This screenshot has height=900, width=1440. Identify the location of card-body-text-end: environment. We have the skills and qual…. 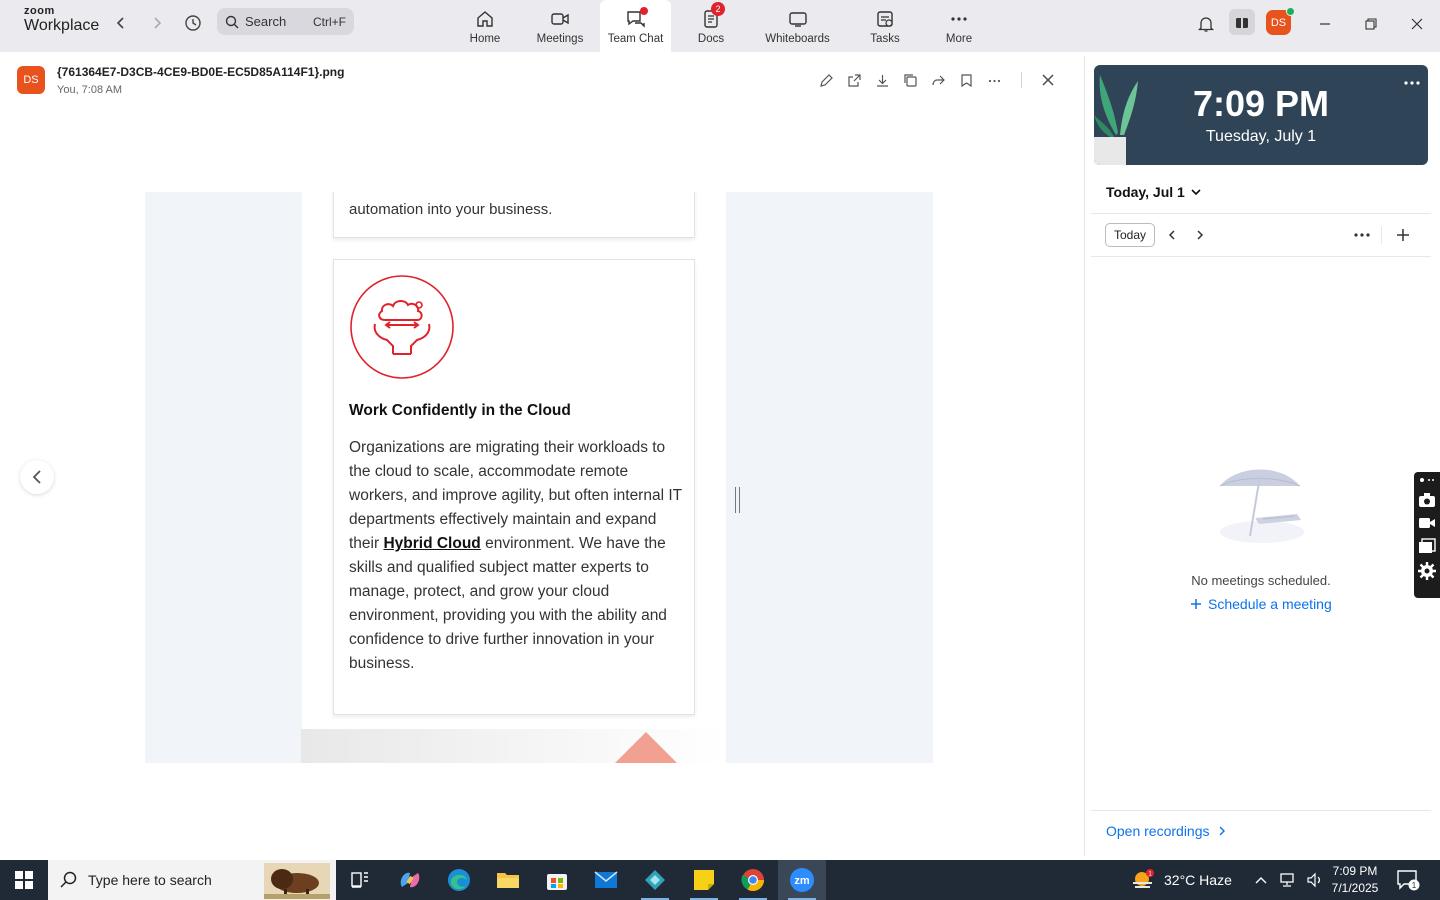
(508, 603).